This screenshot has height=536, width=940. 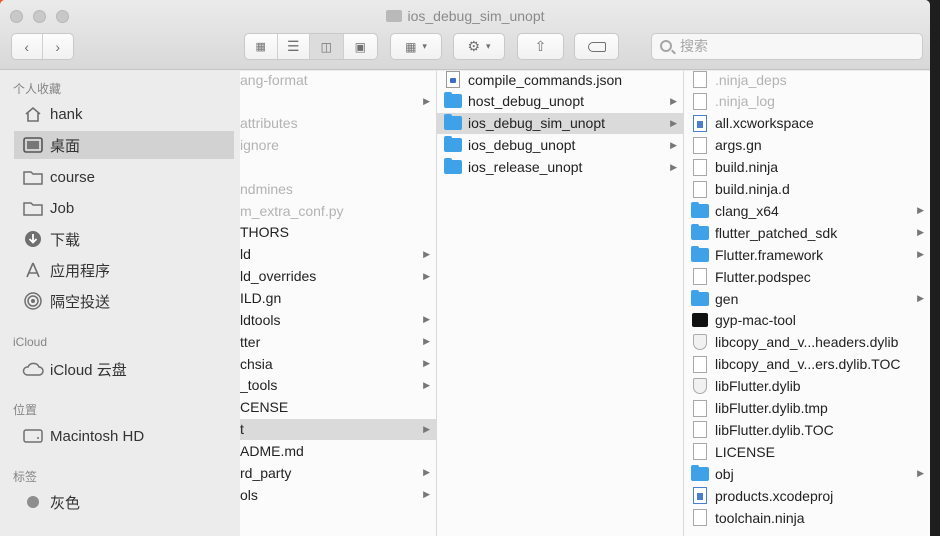 I want to click on file-row, so click(x=338, y=166).